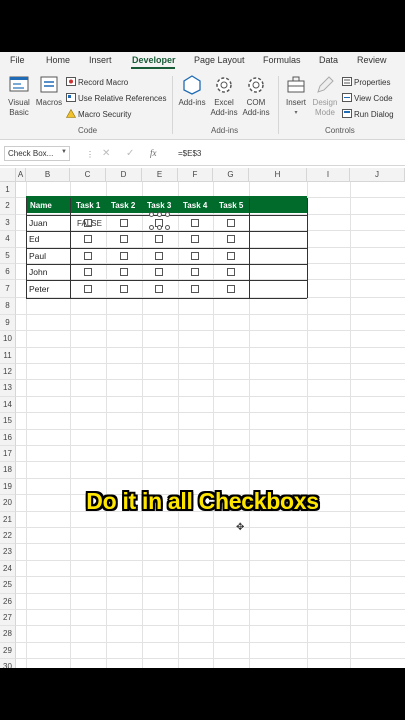 The width and height of the screenshot is (405, 720). What do you see at coordinates (153, 153) in the screenshot?
I see `insert-function-icon: fx` at bounding box center [153, 153].